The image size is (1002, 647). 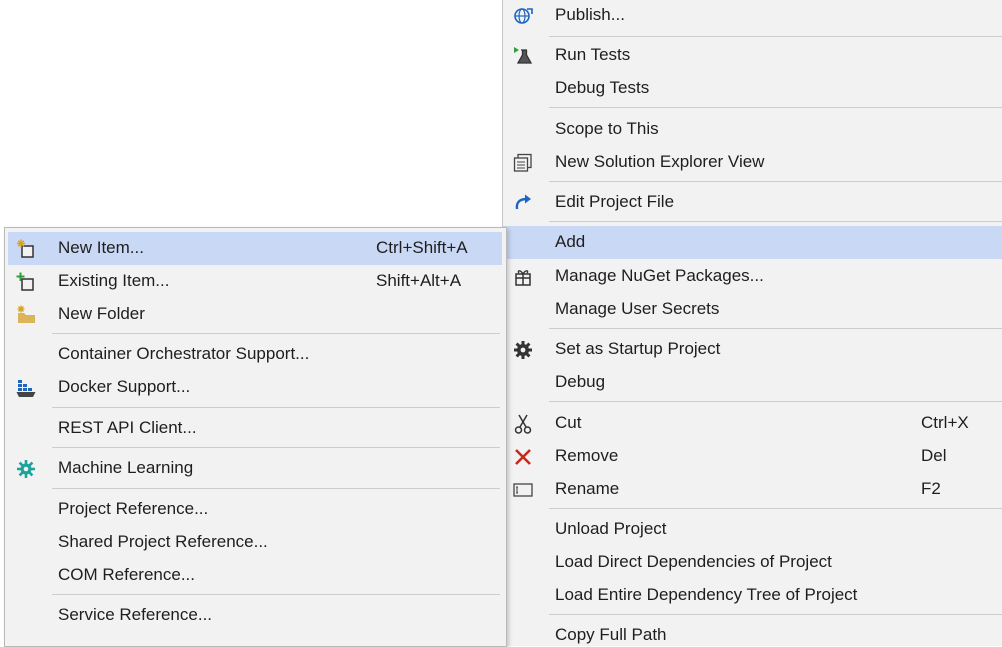 What do you see at coordinates (26, 388) in the screenshot?
I see `docker-whale-icon` at bounding box center [26, 388].